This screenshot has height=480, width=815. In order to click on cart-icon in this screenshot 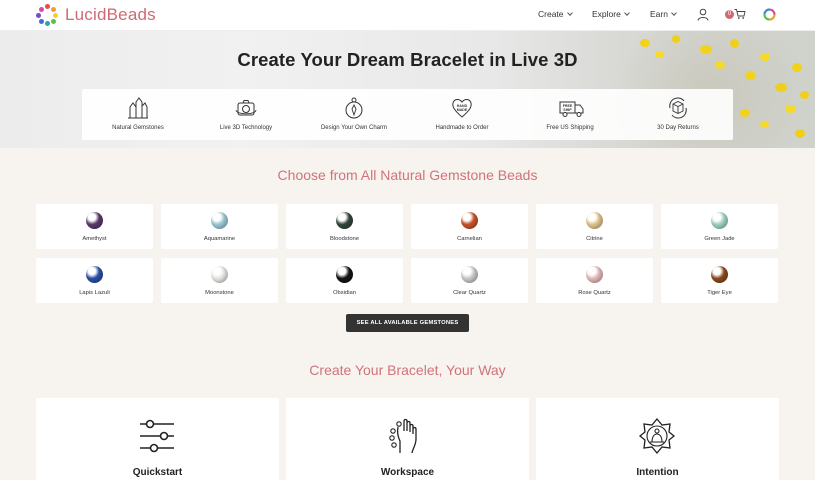, I will do `click(740, 14)`.